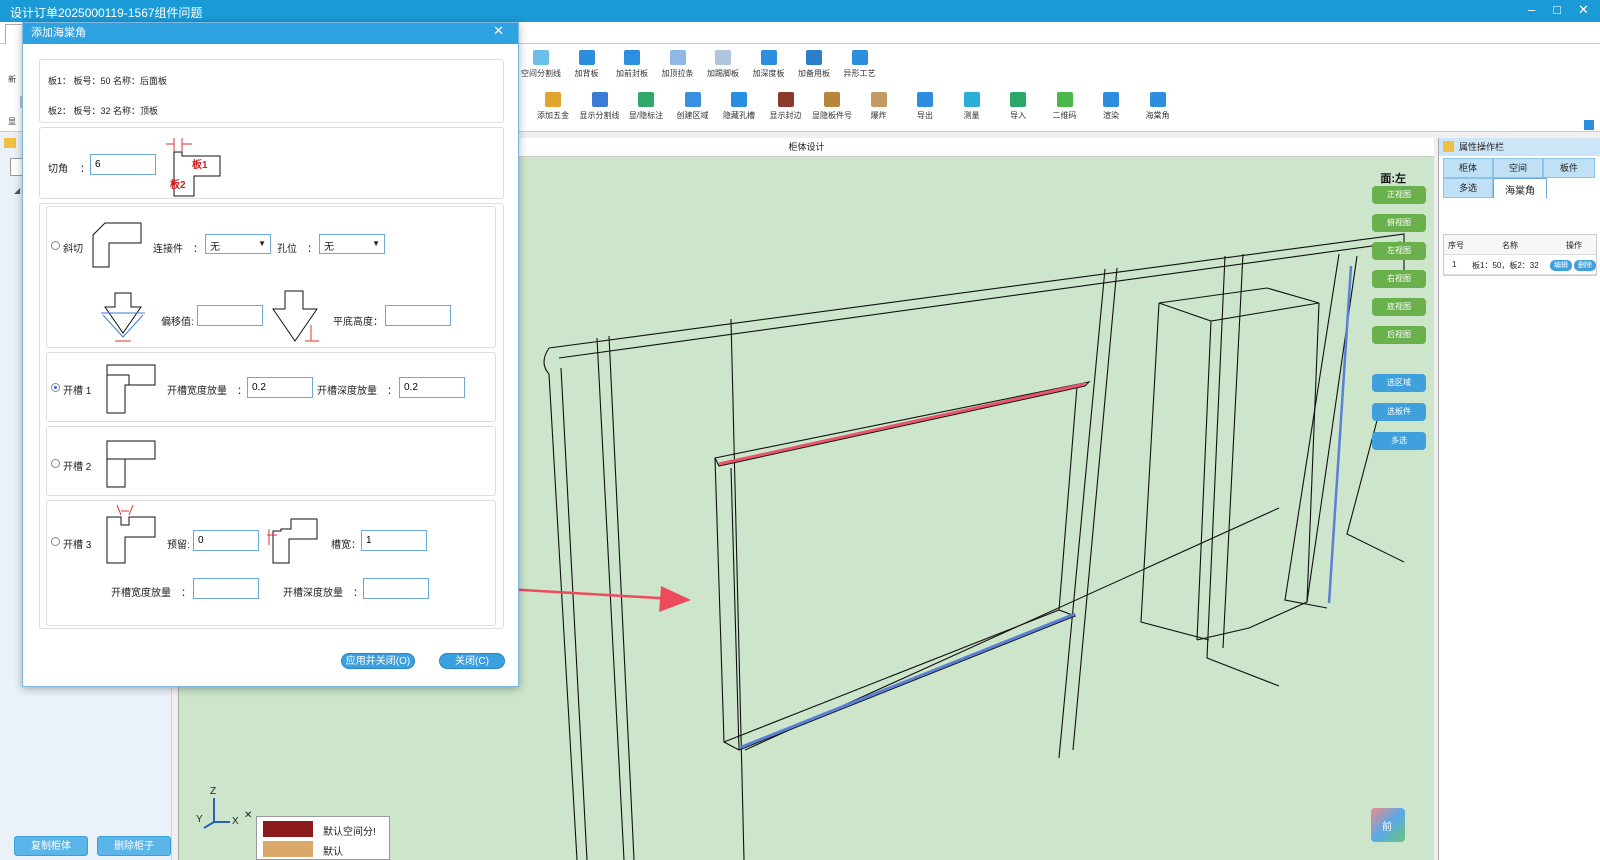 This screenshot has height=860, width=1600. Describe the element at coordinates (1569, 168) in the screenshot. I see `property-tab-2: 板件` at that location.